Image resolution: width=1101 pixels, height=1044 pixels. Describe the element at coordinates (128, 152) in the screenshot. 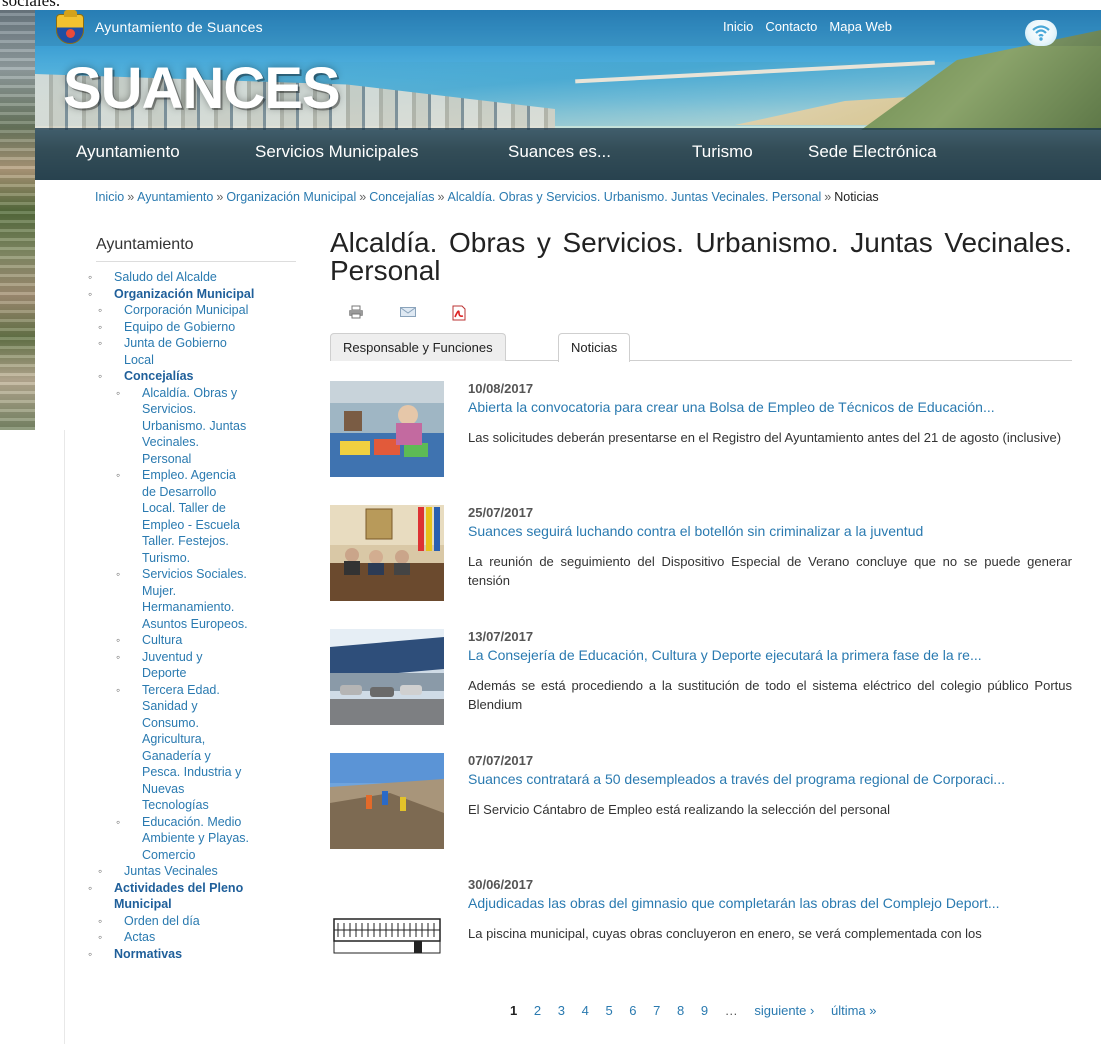

I see `nav-ayuntamiento: Ayuntamiento` at that location.